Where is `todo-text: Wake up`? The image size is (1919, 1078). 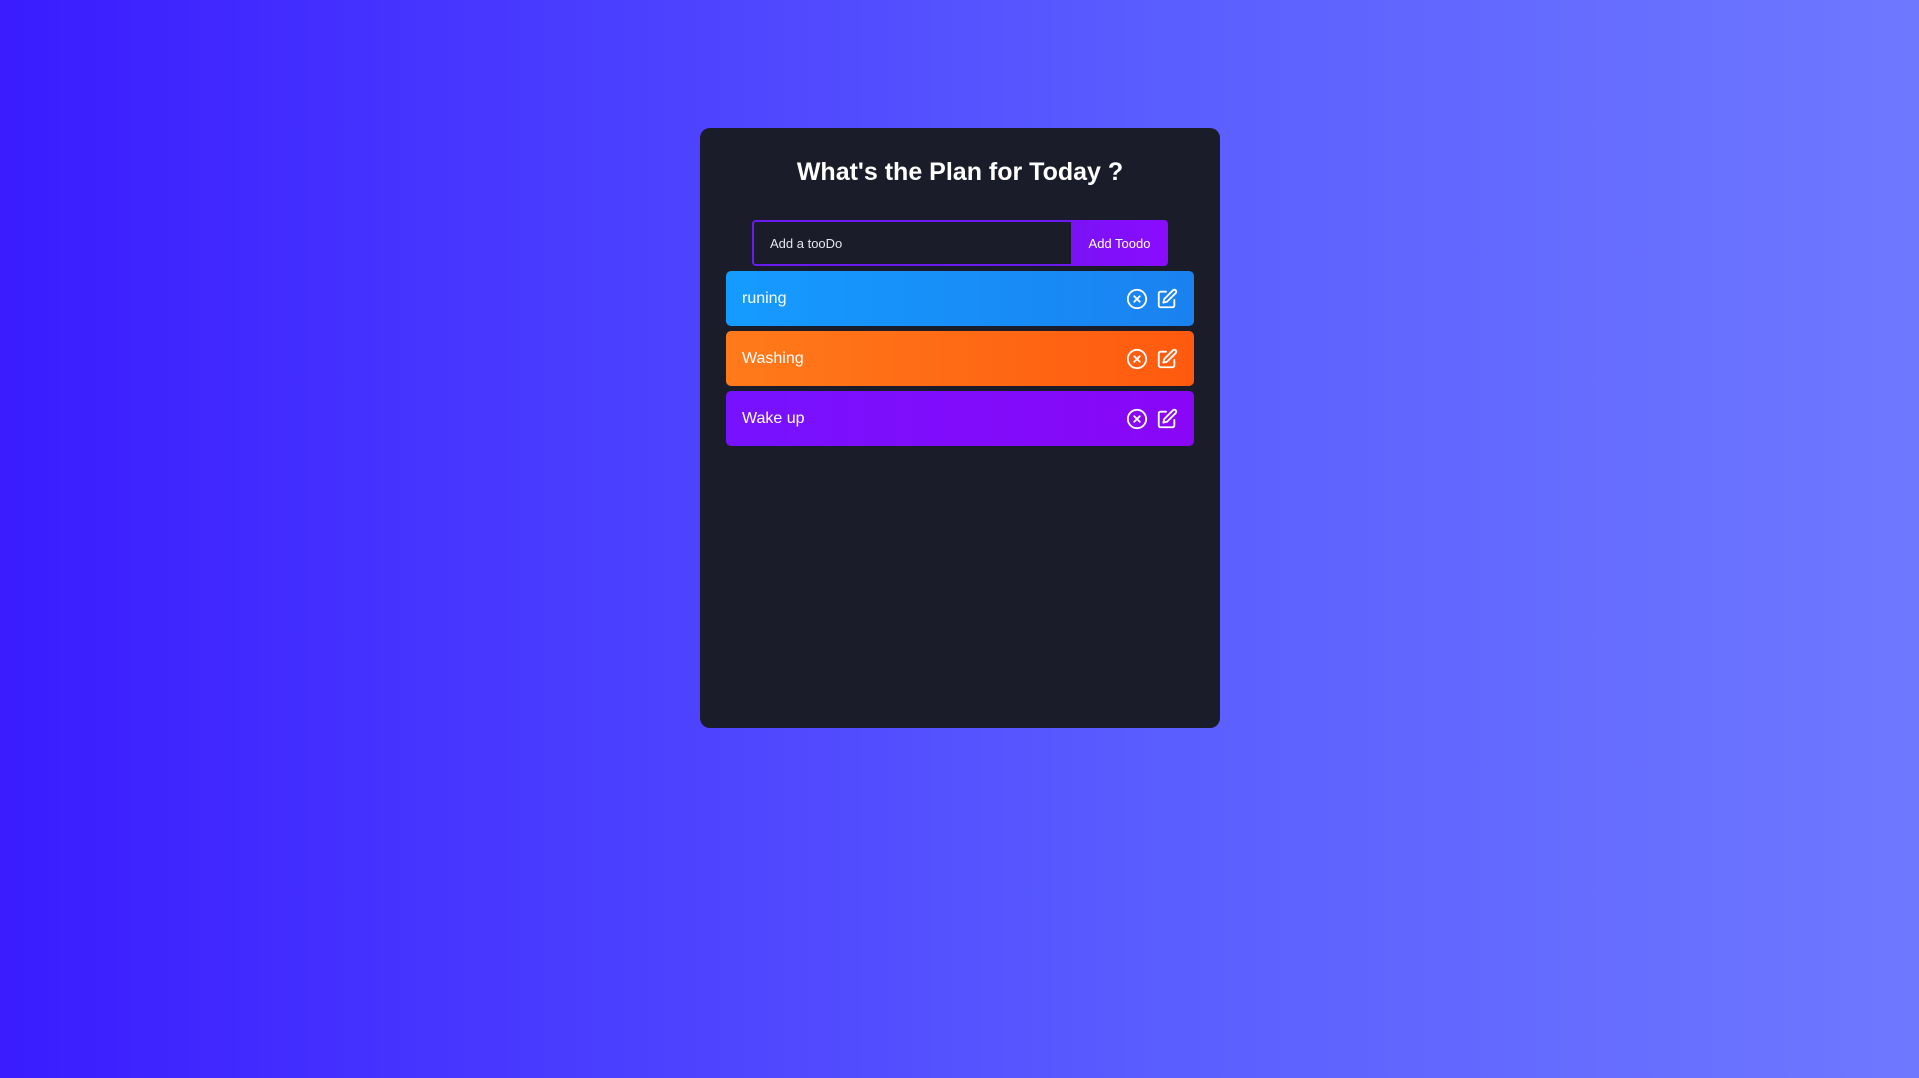 todo-text: Wake up is located at coordinates (773, 419).